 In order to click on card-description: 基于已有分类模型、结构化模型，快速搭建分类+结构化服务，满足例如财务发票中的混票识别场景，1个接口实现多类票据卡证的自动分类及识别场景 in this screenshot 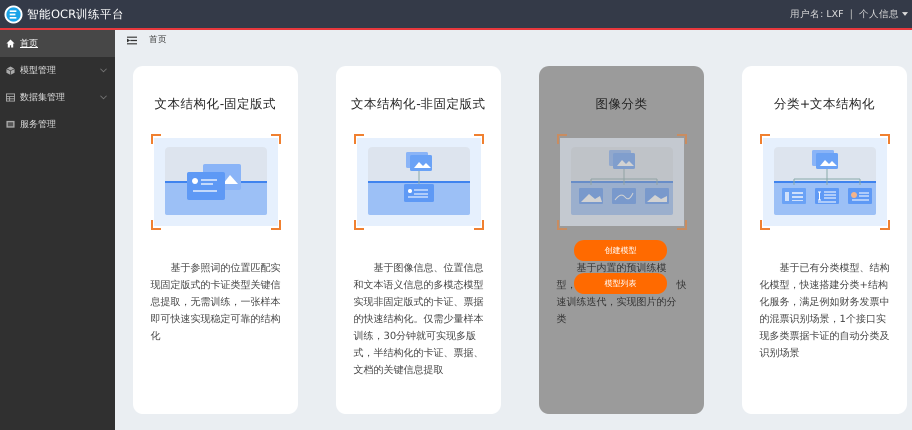, I will do `click(825, 311)`.